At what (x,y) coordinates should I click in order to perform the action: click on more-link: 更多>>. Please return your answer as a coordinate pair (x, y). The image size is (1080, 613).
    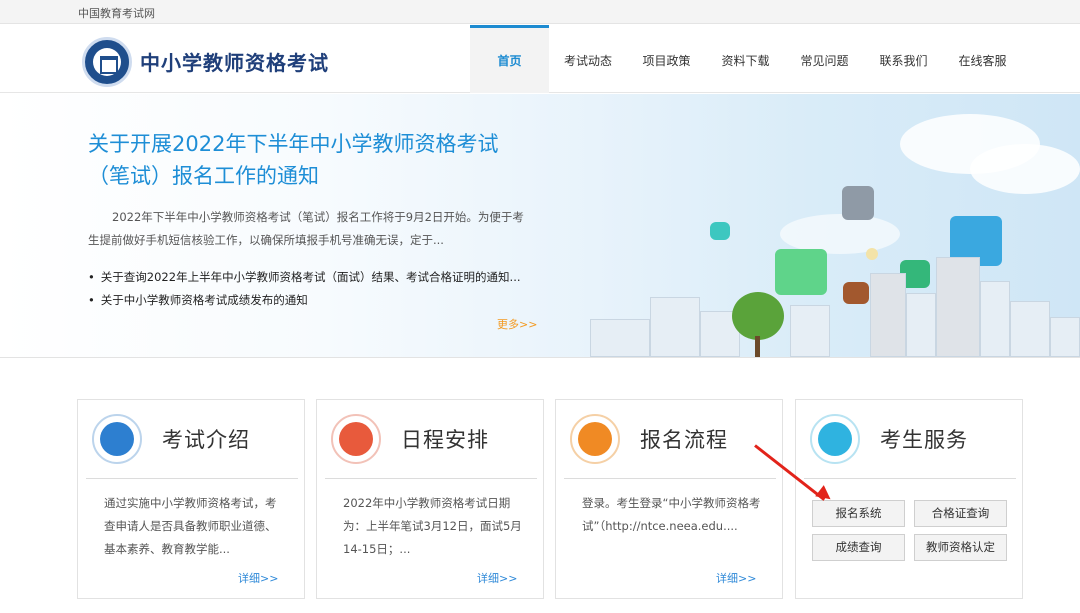
    Looking at the image, I should click on (517, 324).